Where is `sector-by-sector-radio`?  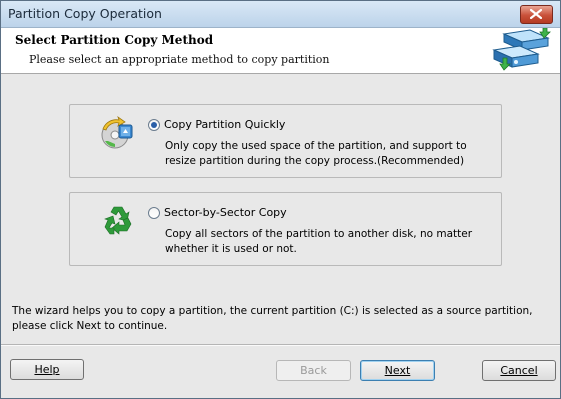
sector-by-sector-radio is located at coordinates (154, 213).